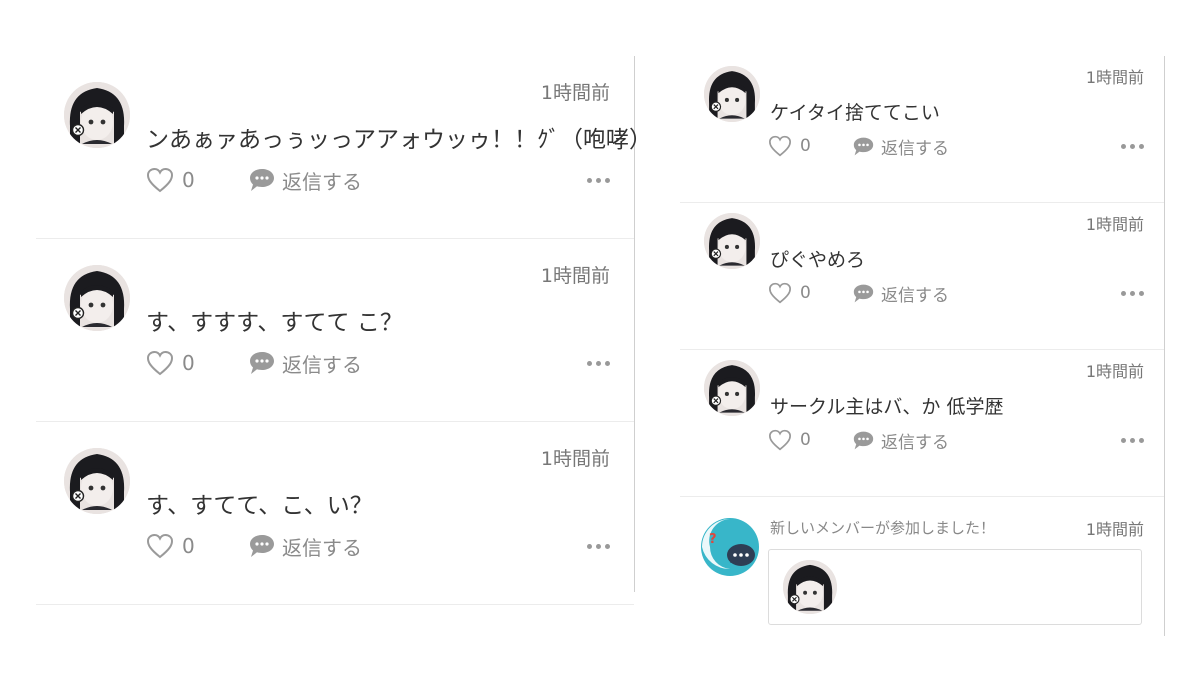 This screenshot has height=698, width=1200. Describe the element at coordinates (274, 323) in the screenshot. I see `post-text: す、すすす、すてて こ？` at that location.